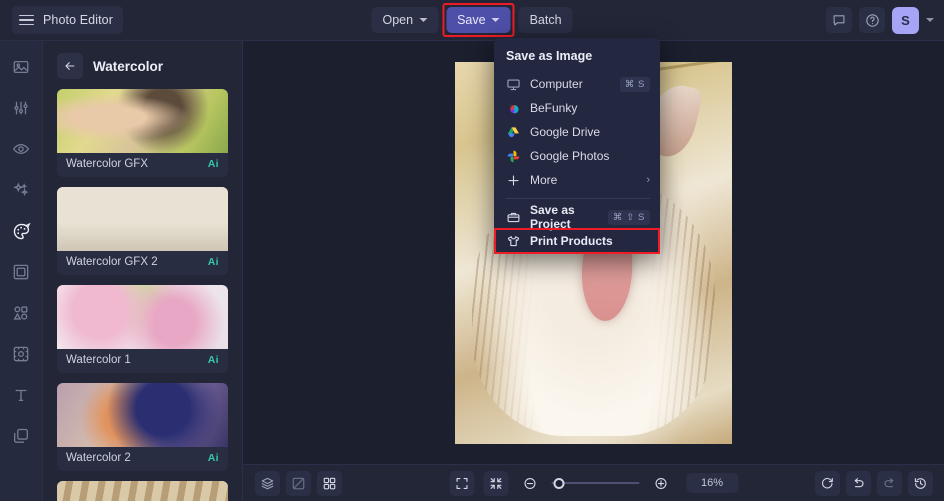 This screenshot has height=501, width=944. I want to click on card-meta: Watercolor GFX Ai, so click(142, 165).